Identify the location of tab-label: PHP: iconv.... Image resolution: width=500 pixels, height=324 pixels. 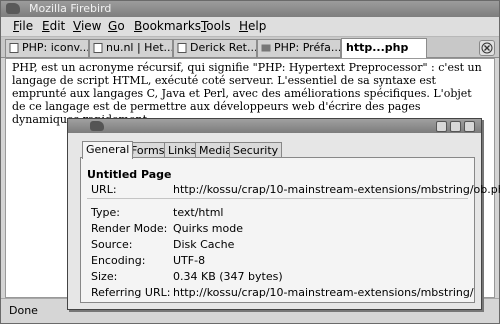
(55, 47).